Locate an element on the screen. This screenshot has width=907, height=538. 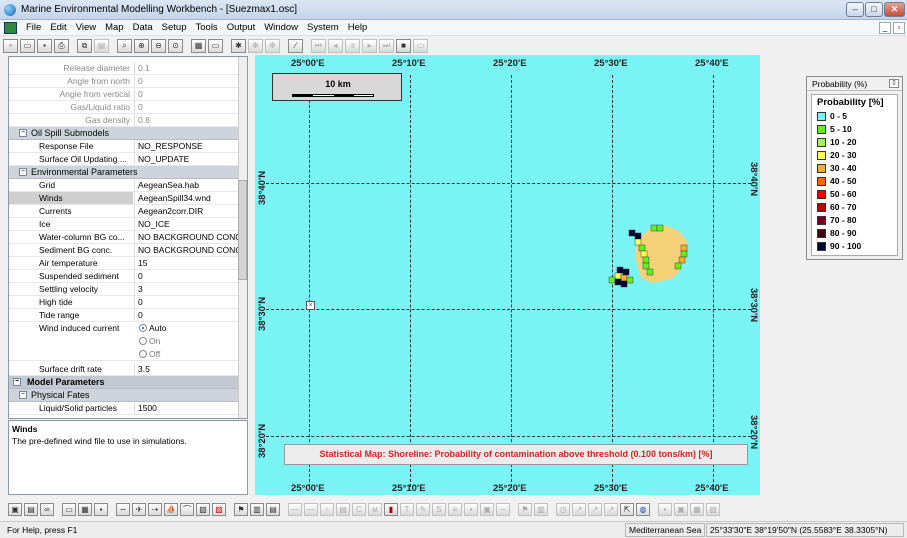
table-icon: ▭ is located at coordinates (215, 45).